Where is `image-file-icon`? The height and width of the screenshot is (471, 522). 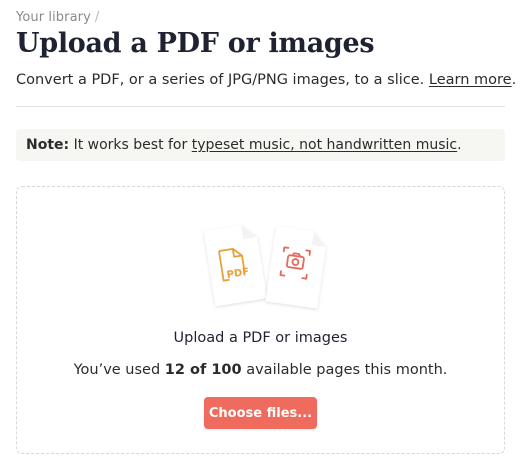 image-file-icon is located at coordinates (295, 267).